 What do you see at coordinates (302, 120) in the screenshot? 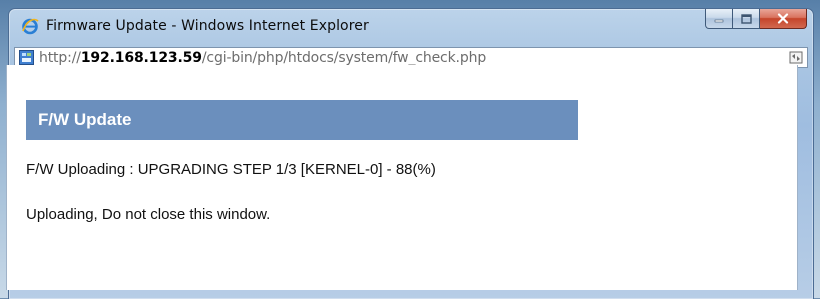
I see `section-header: F/W Update` at bounding box center [302, 120].